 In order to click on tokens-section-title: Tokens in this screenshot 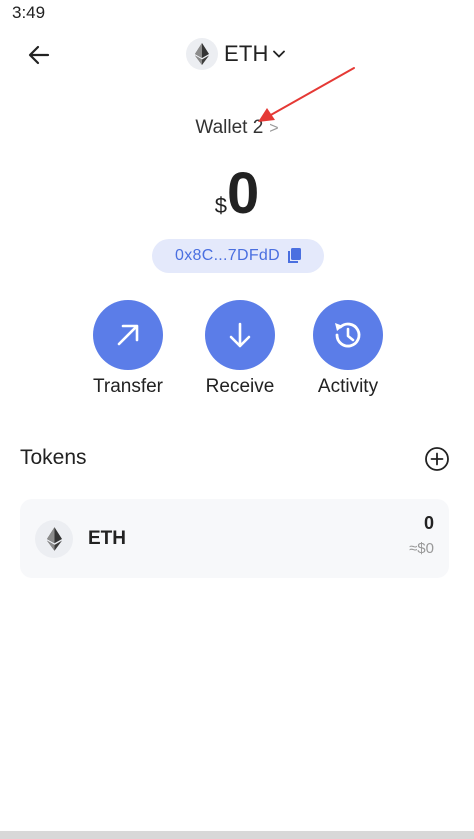, I will do `click(53, 457)`.